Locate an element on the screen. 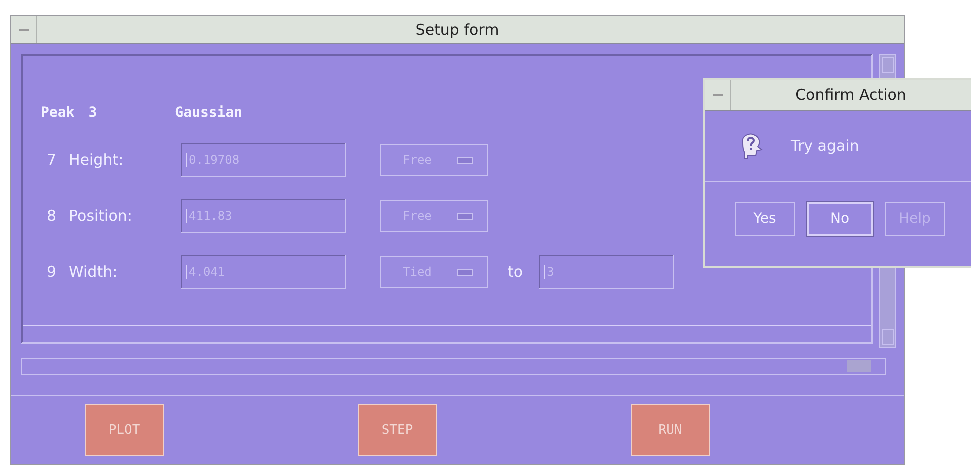 The width and height of the screenshot is (971, 469). action-button: RUN is located at coordinates (670, 430).